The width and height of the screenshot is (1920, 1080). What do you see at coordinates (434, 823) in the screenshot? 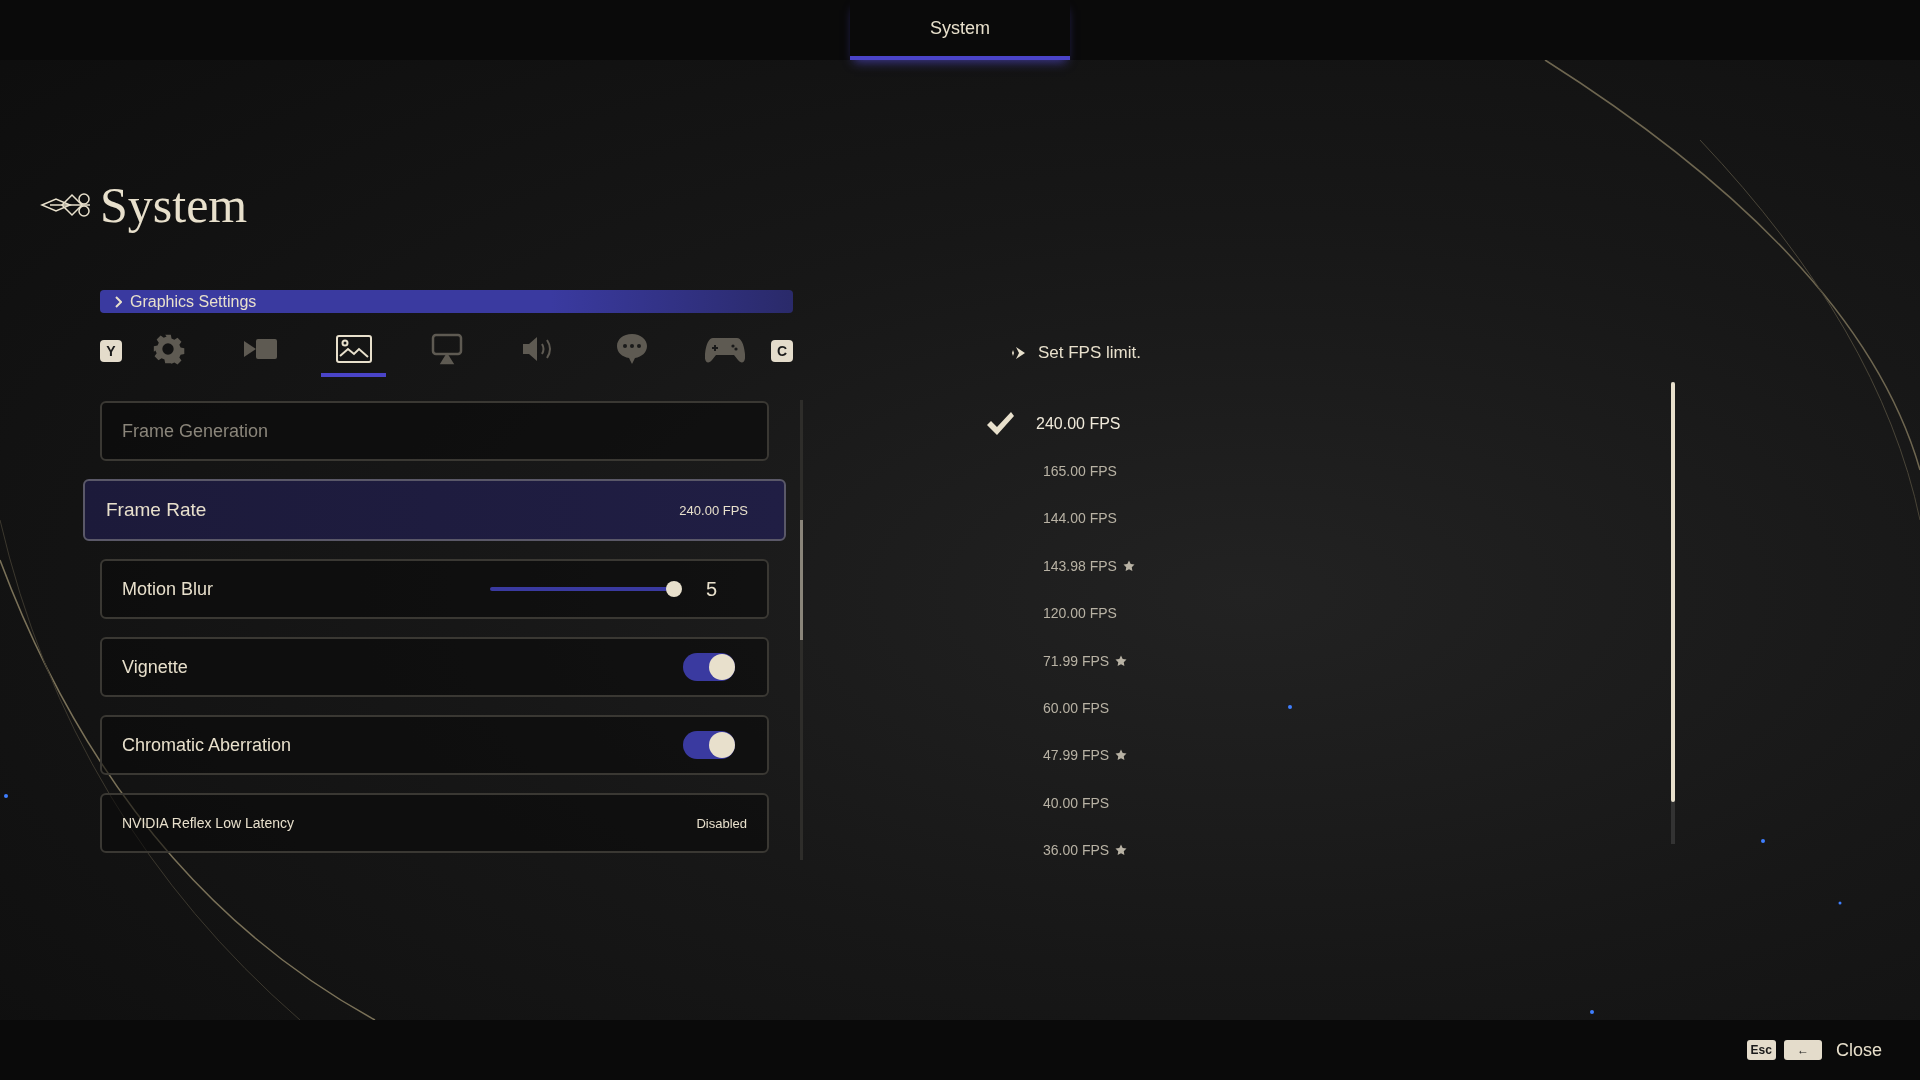
I see `setting-row: NVIDIA Reflex Low Latency Disabled` at bounding box center [434, 823].